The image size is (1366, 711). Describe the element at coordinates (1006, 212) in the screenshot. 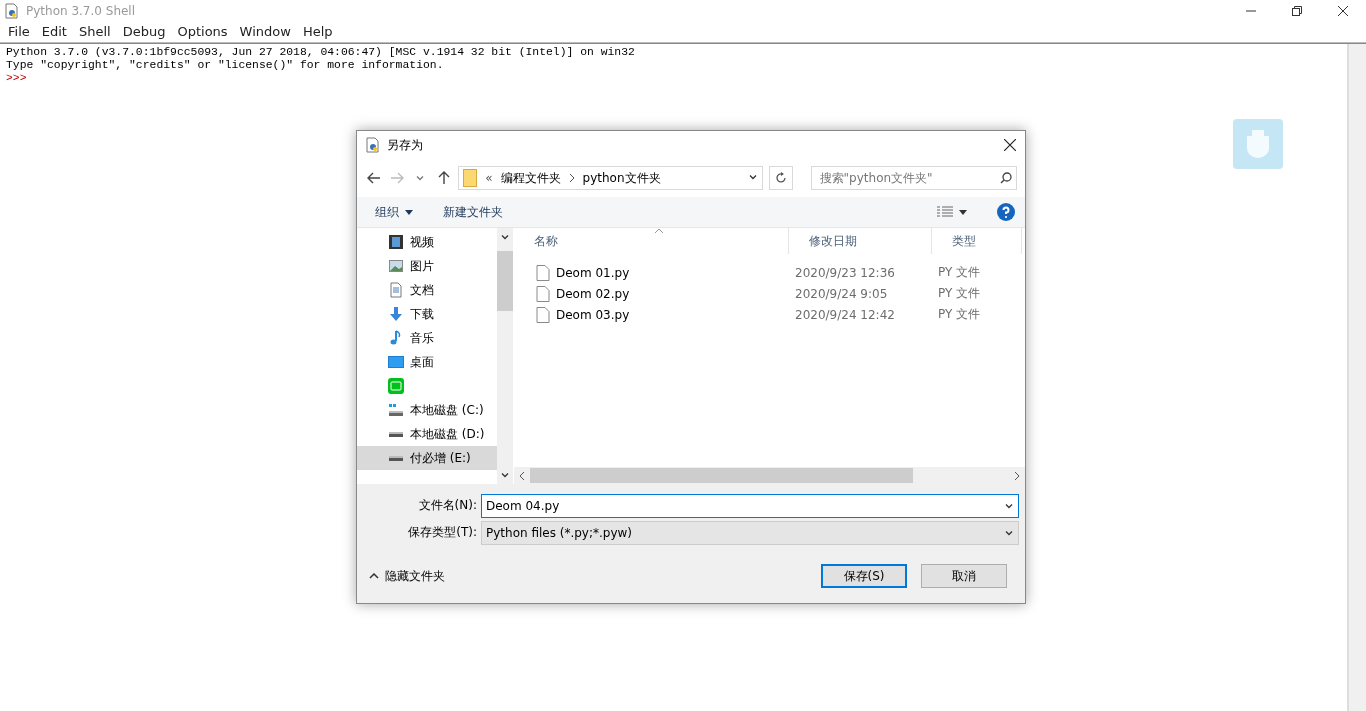

I see `help-icon` at that location.